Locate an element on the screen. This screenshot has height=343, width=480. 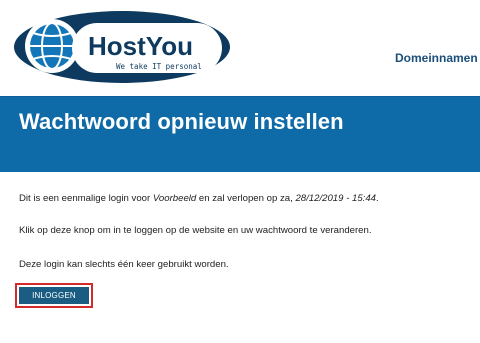
expiry-text-middle: en zal verlopen op za, is located at coordinates (246, 198).